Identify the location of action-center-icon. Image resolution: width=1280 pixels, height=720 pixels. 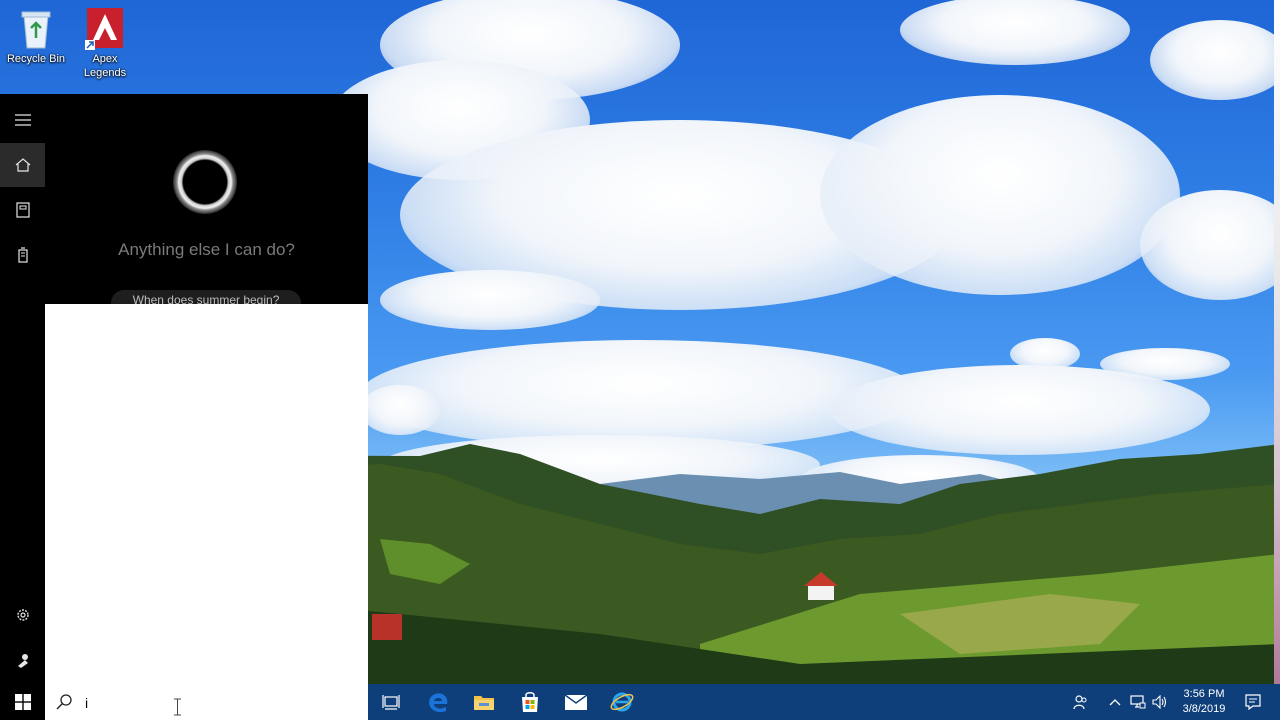
(1253, 702).